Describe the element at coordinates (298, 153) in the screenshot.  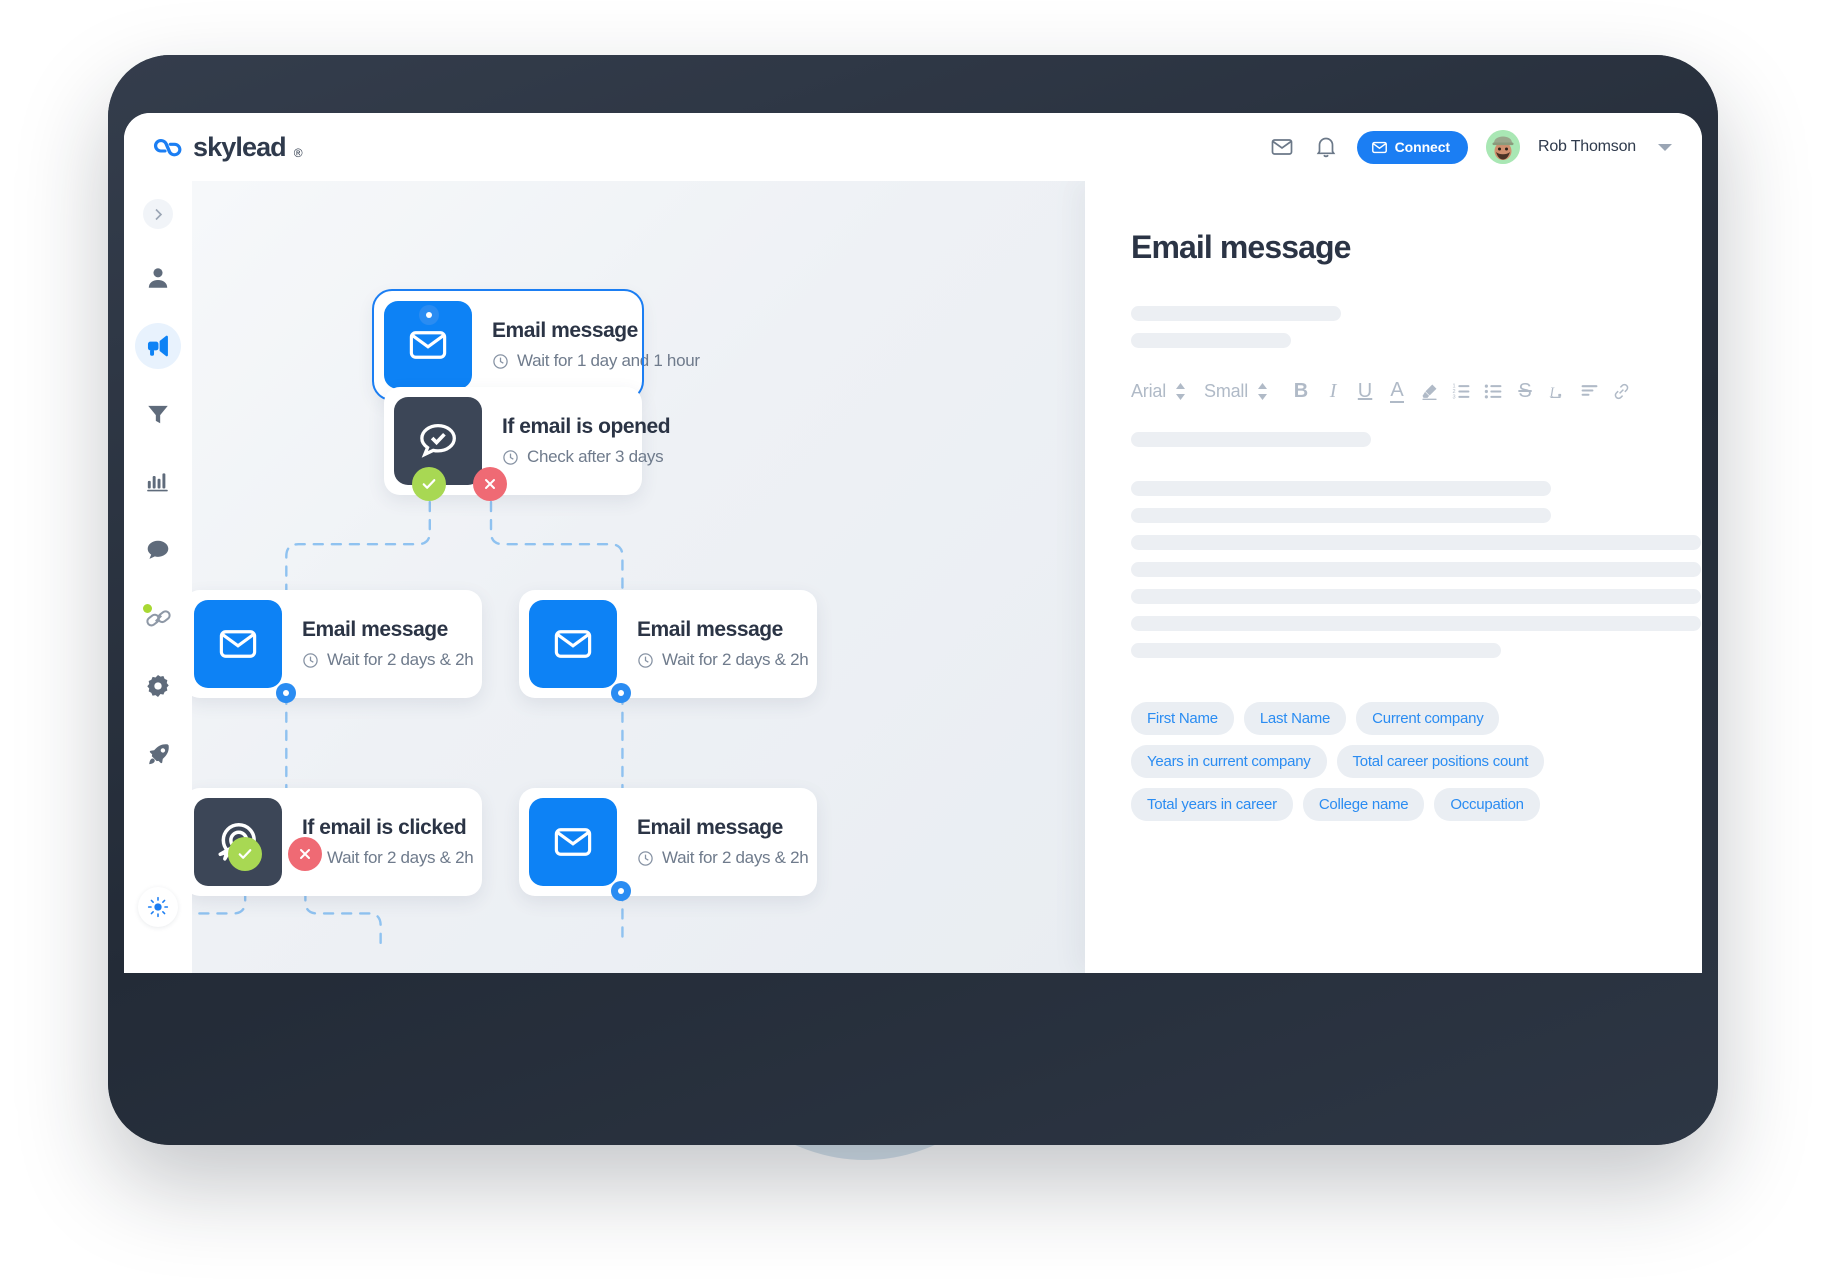
I see `brand-registered-mark: ®` at that location.